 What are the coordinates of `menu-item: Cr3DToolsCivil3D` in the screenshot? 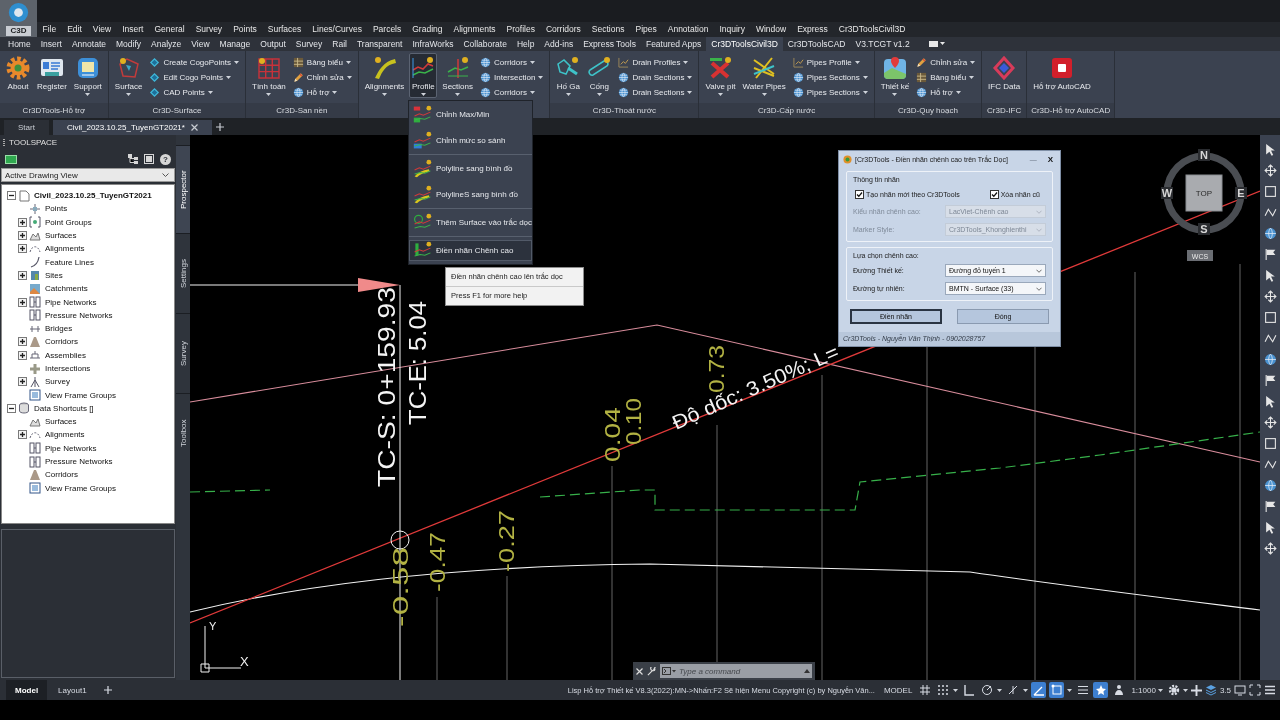 It's located at (872, 29).